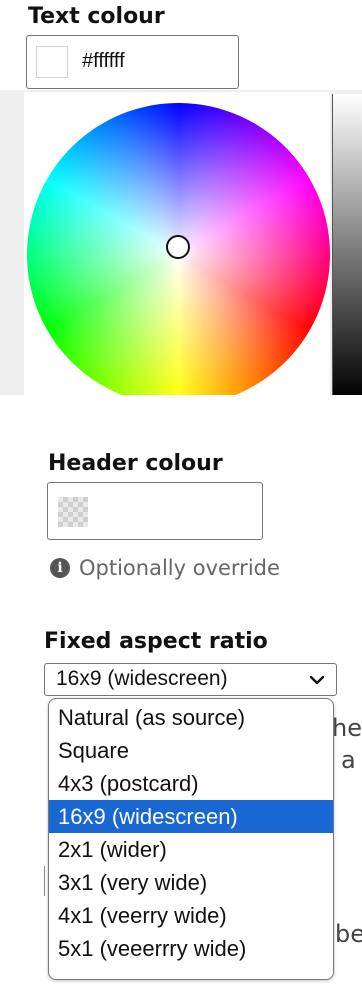  Describe the element at coordinates (52, 62) in the screenshot. I see `text-colour-swatch` at that location.